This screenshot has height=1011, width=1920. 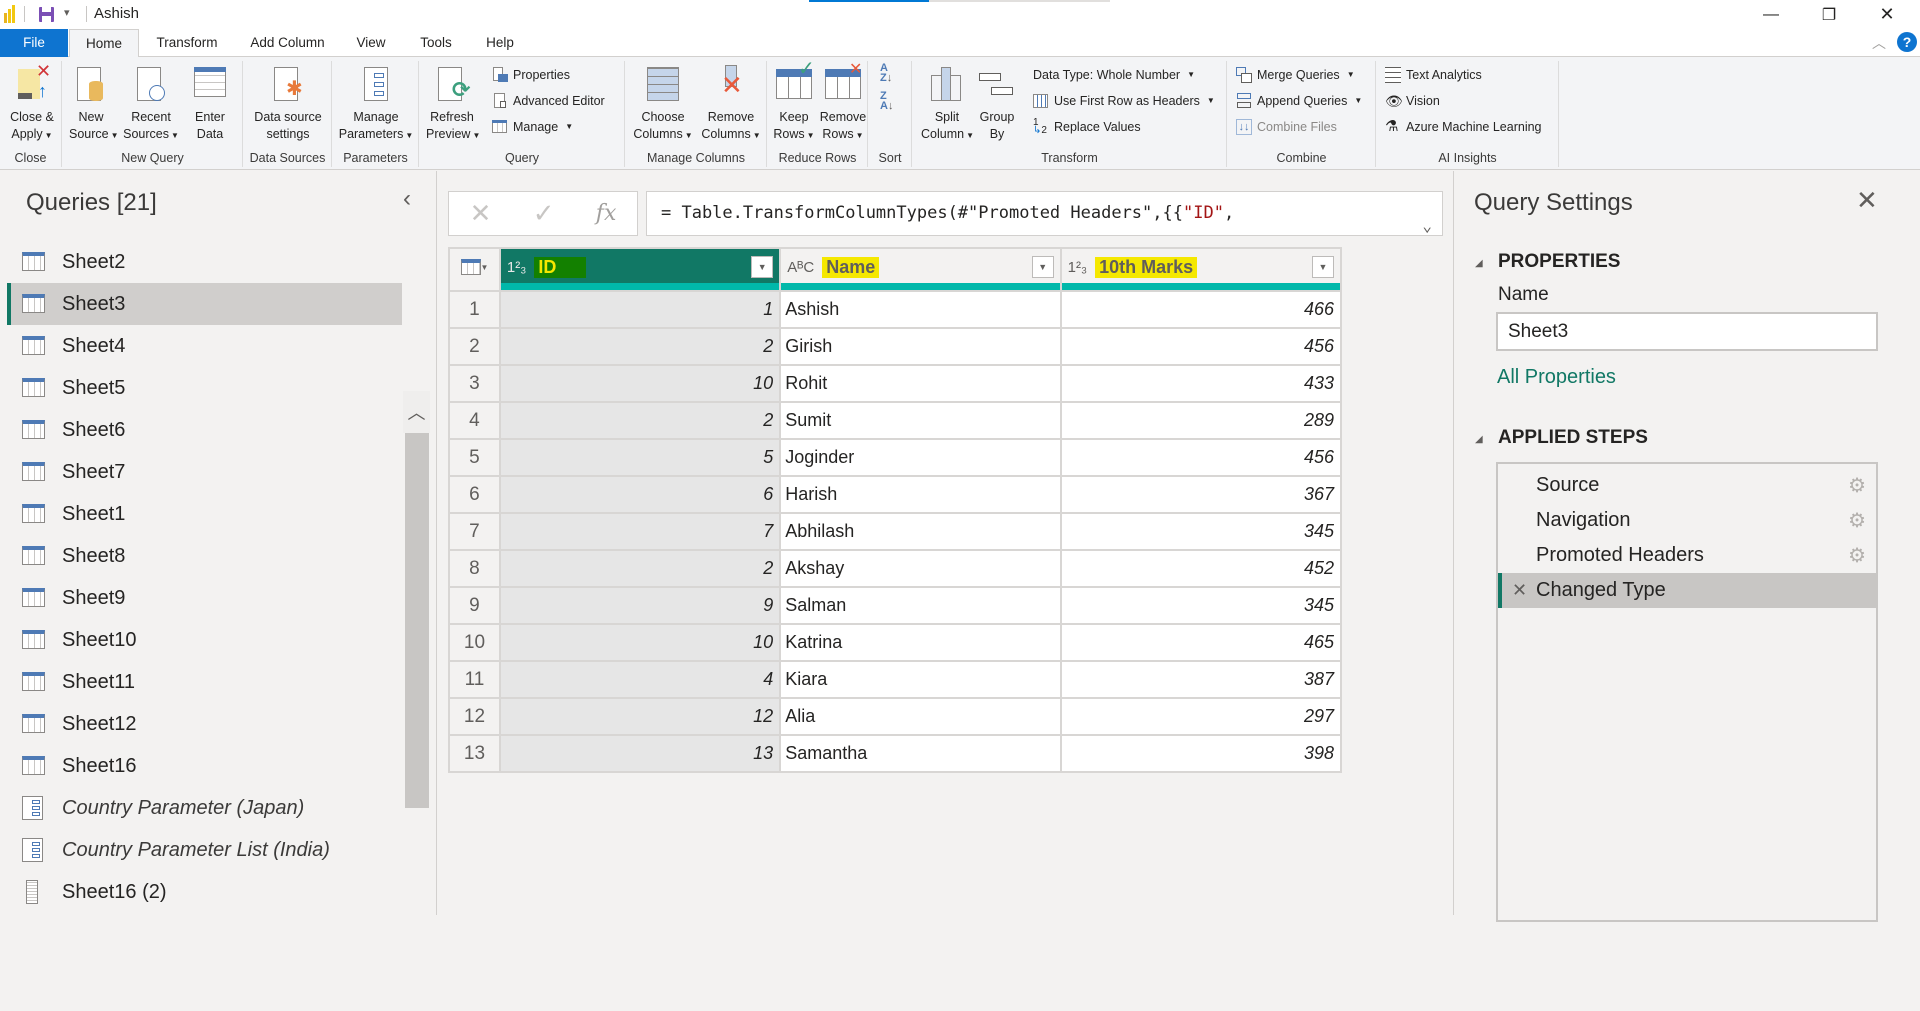 What do you see at coordinates (640, 531) in the screenshot?
I see `cell-id: 7` at bounding box center [640, 531].